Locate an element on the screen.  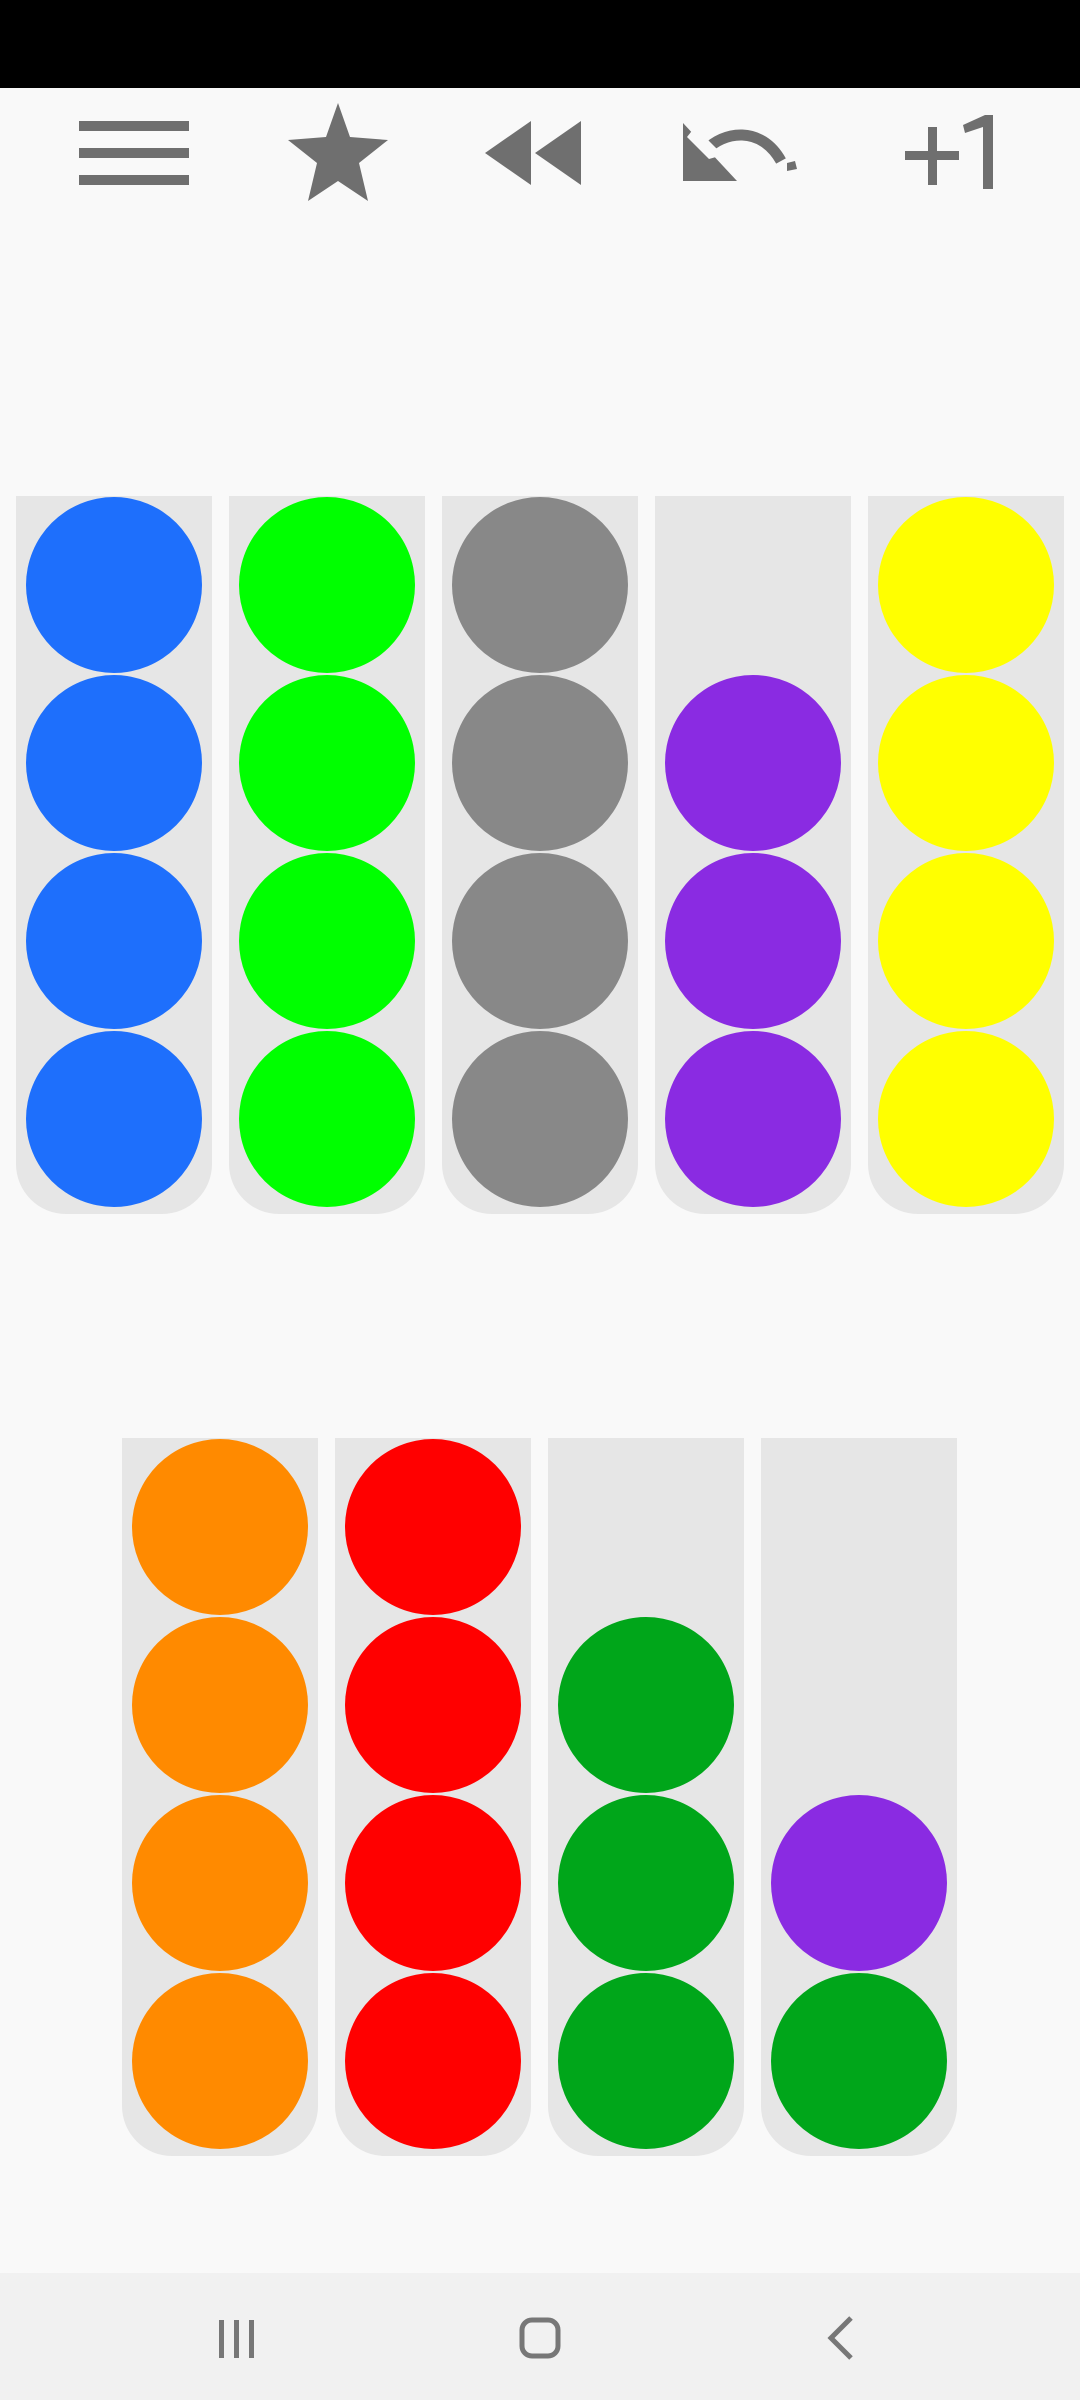
back-icon is located at coordinates (840, 2338).